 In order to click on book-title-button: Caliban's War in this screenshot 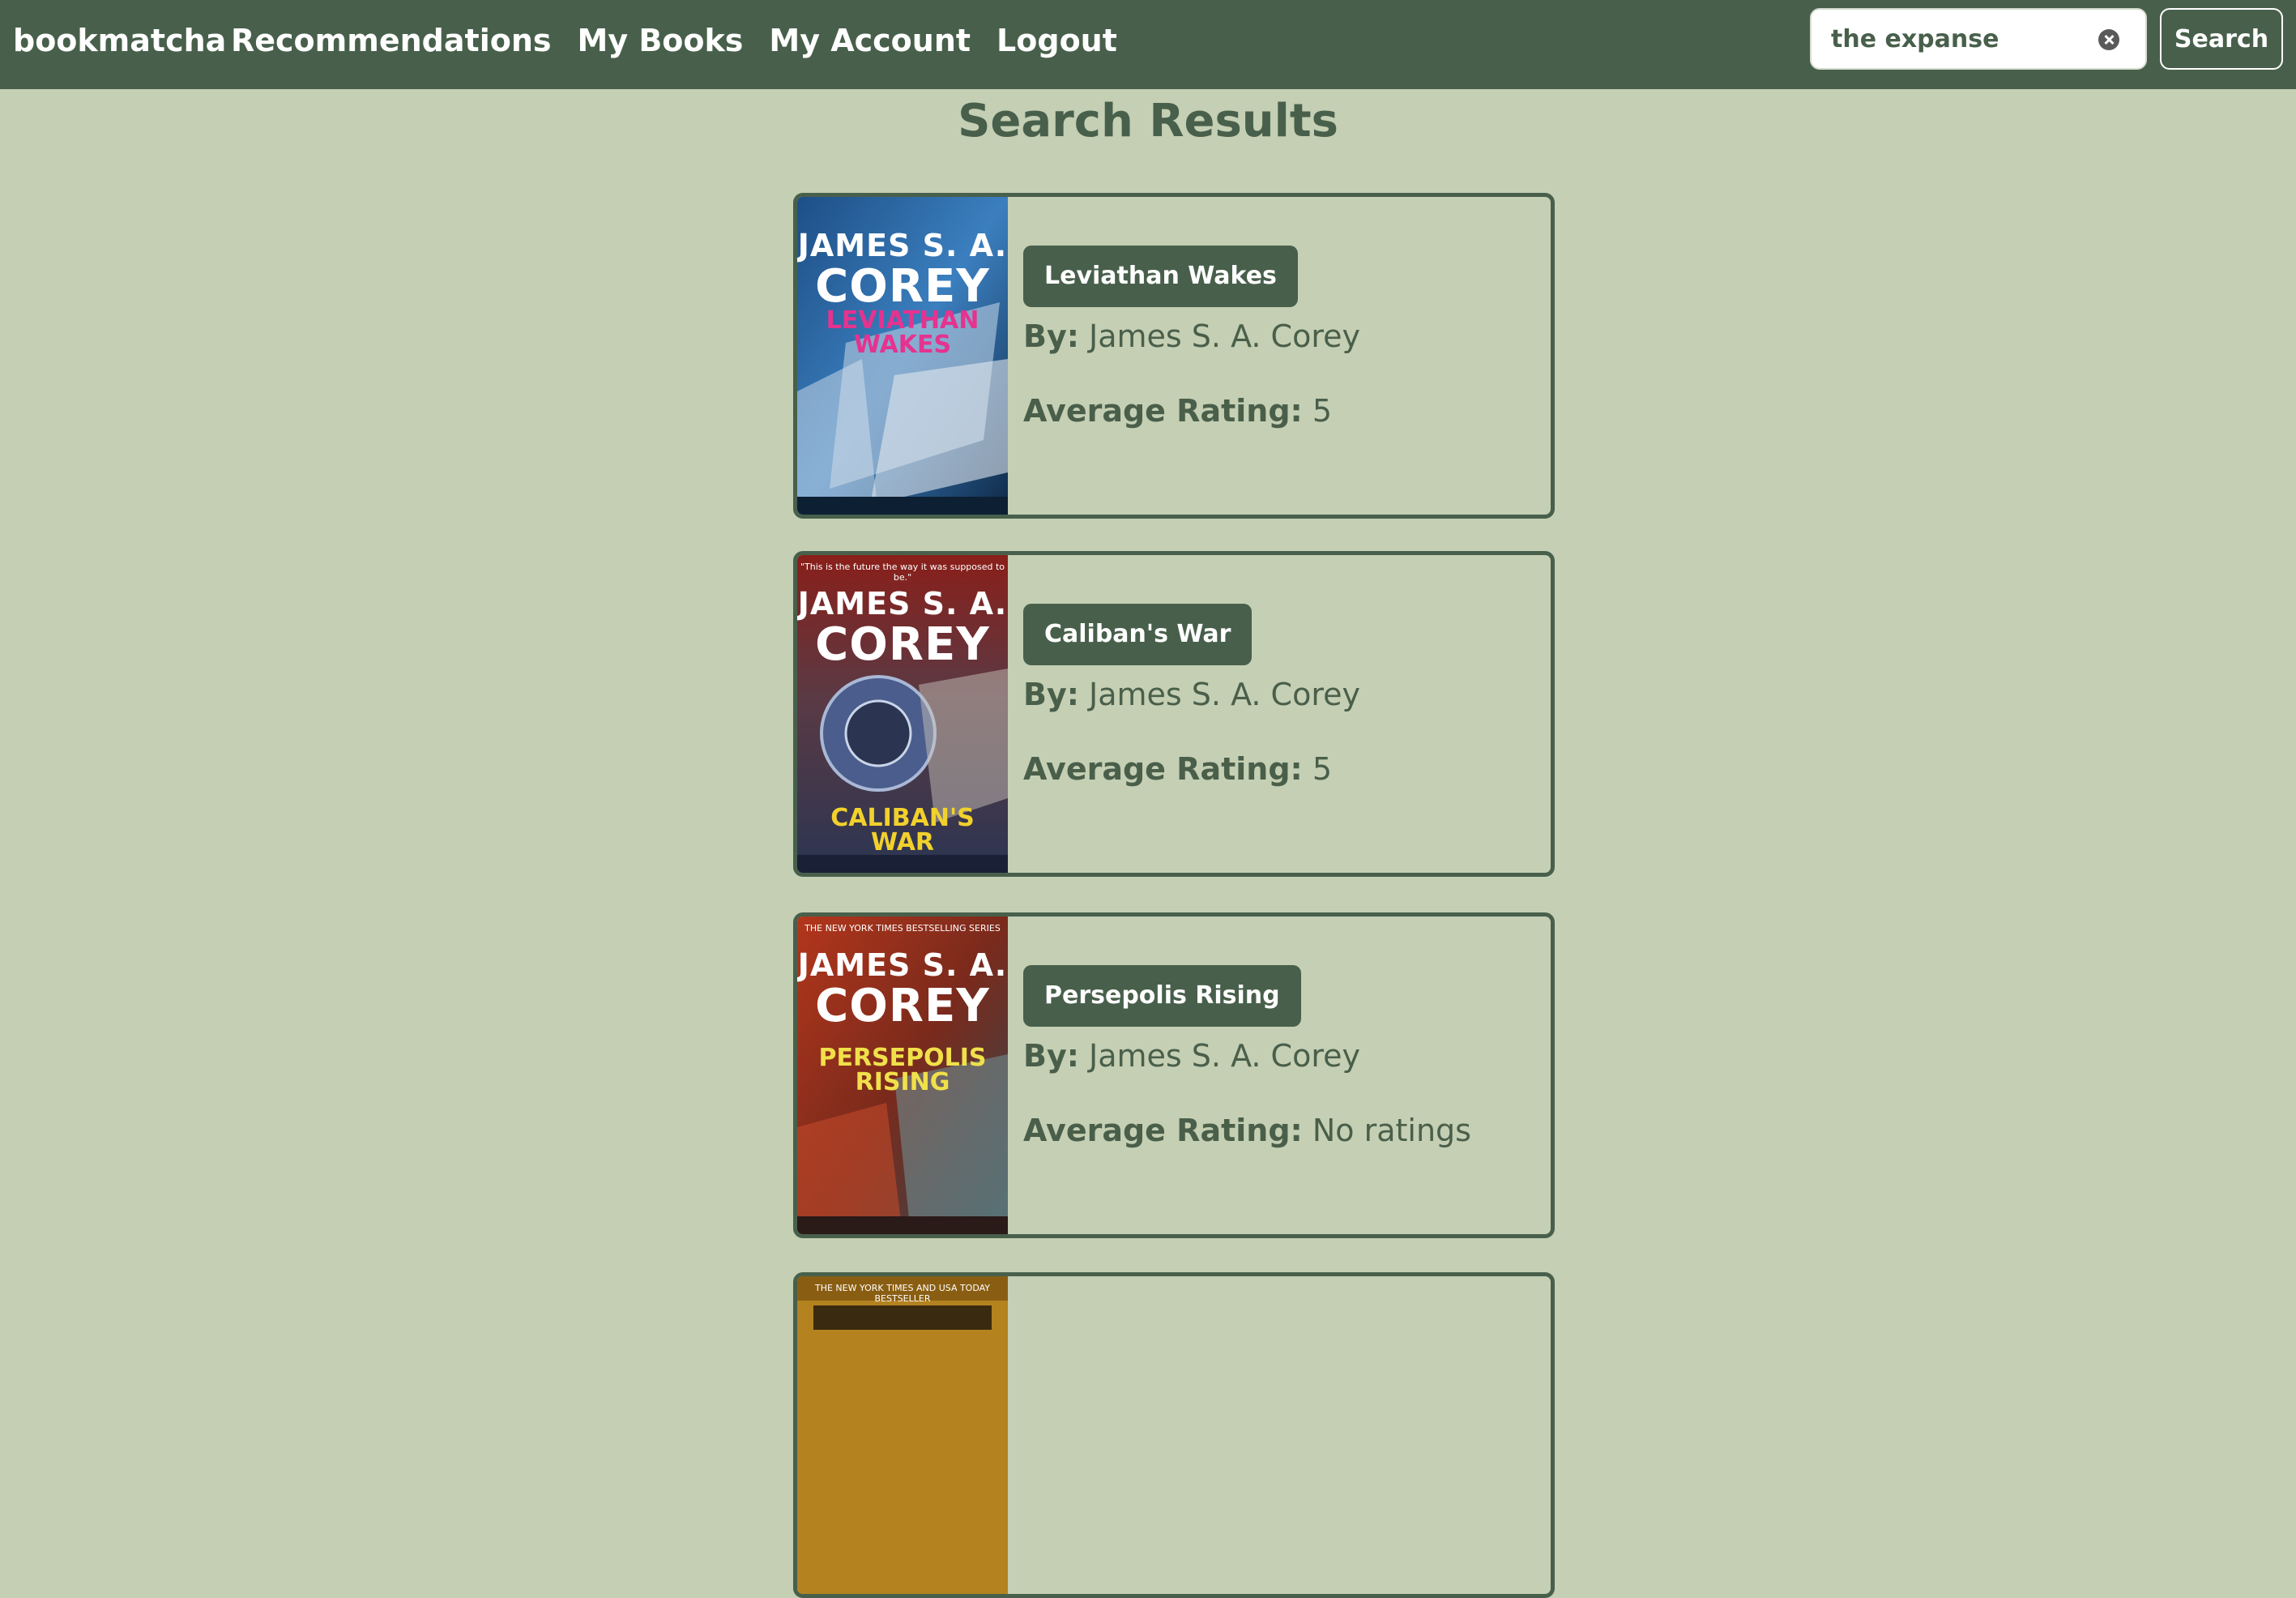, I will do `click(1138, 634)`.